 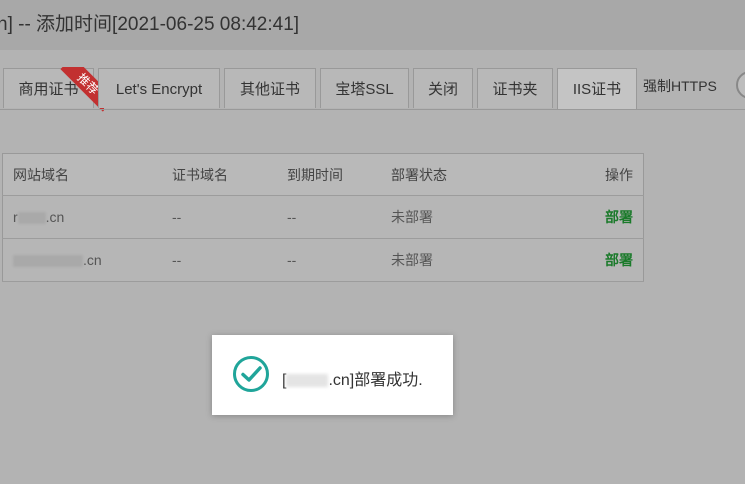 I want to click on toast-suffix: .cn]部署成功., so click(x=375, y=380).